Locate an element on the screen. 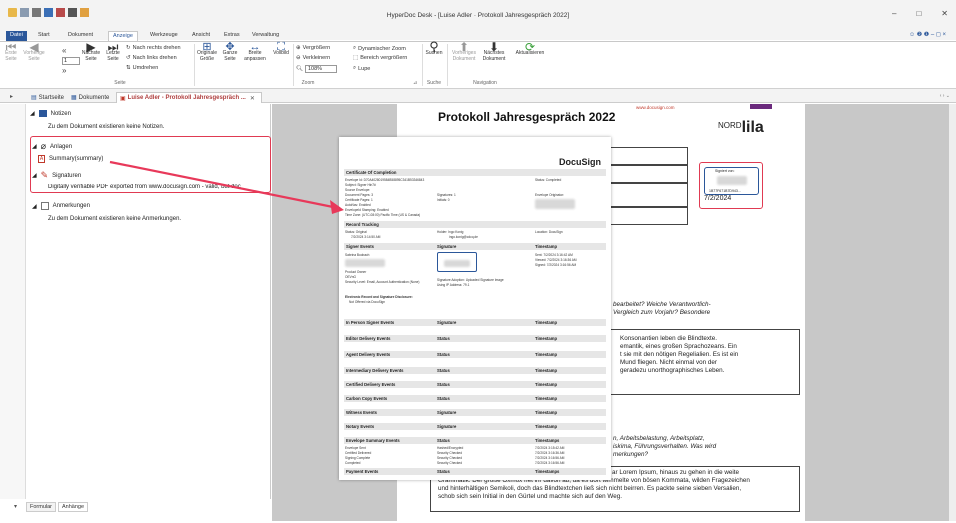  tree-summary-attachment: A Summary(summary) is located at coordinates (70, 159).